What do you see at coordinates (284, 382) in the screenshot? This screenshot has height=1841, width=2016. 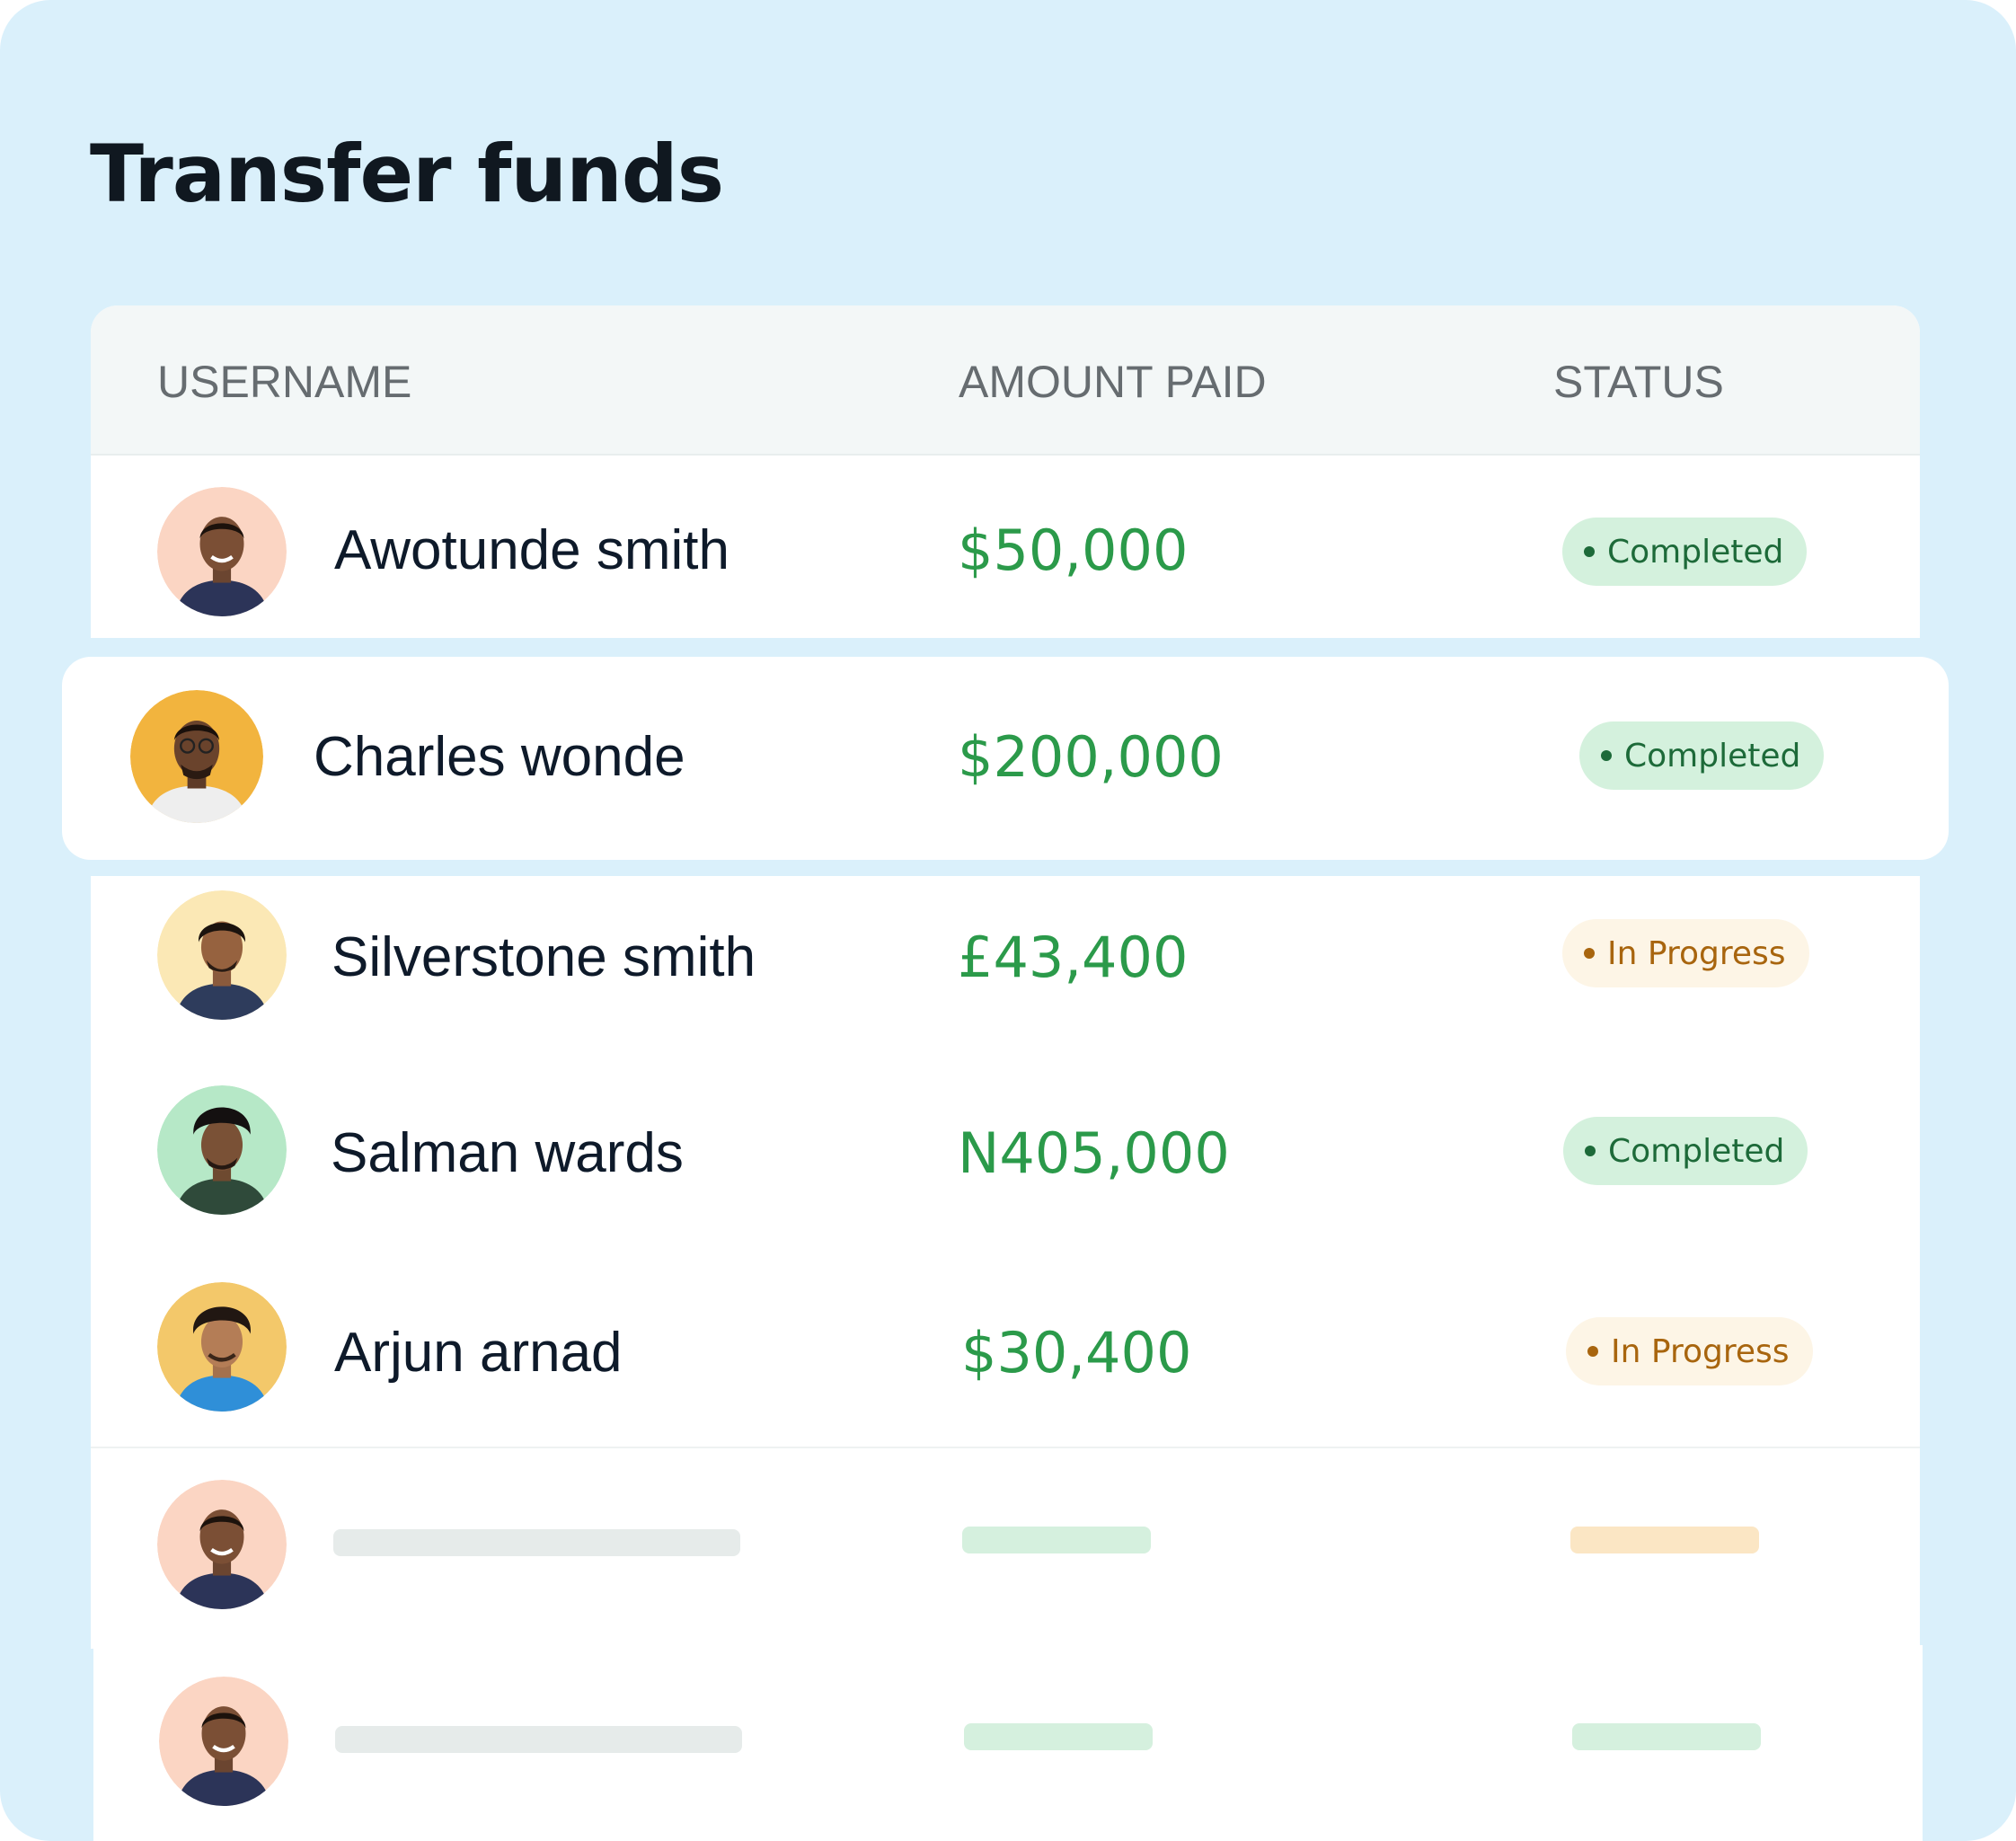 I see `column-header-username: USERNAME` at bounding box center [284, 382].